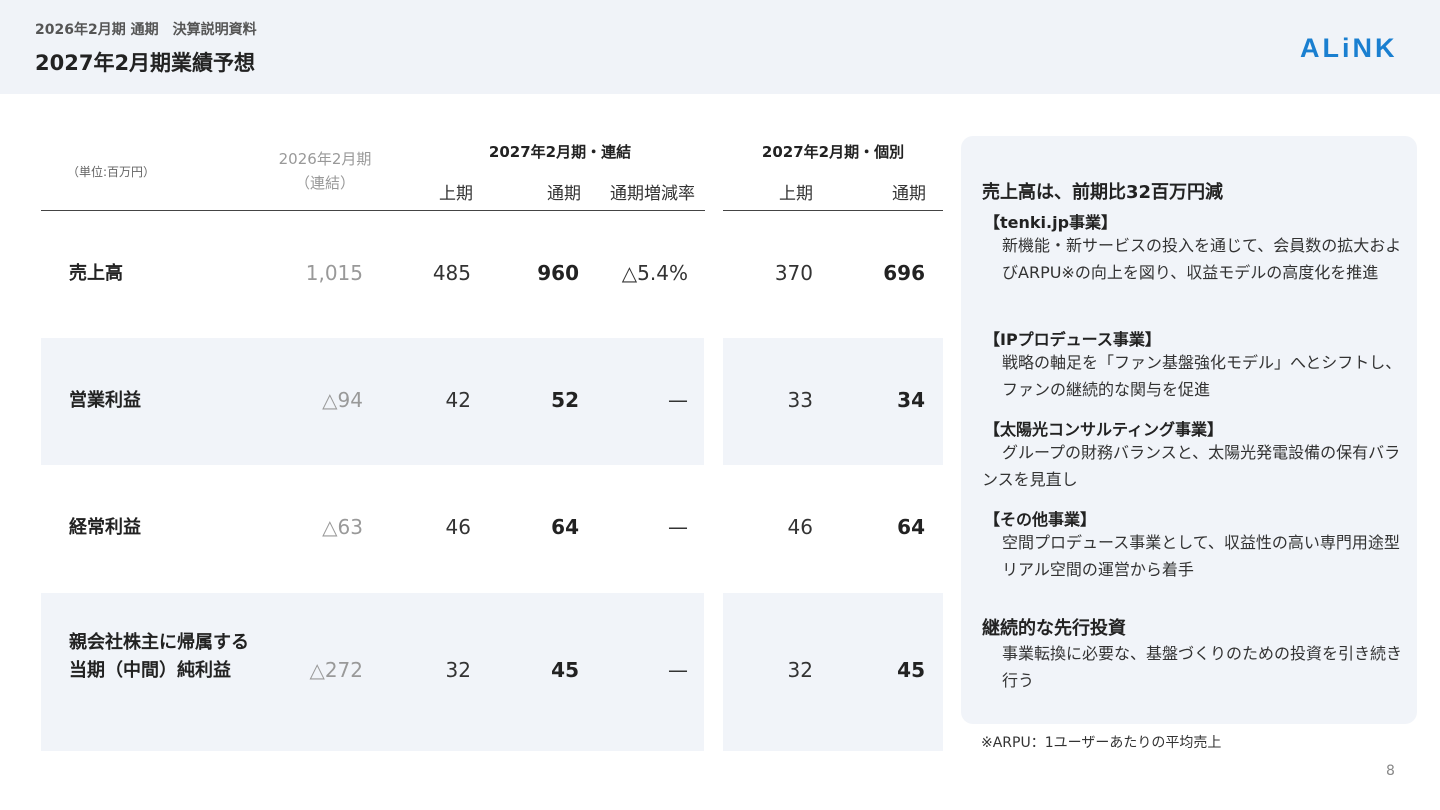  I want to click on page-title: 2027年2月期業績予想, so click(145, 63).